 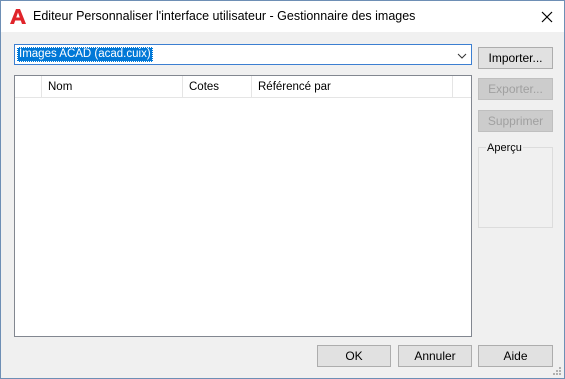 What do you see at coordinates (18, 16) in the screenshot?
I see `autocad-a-icon` at bounding box center [18, 16].